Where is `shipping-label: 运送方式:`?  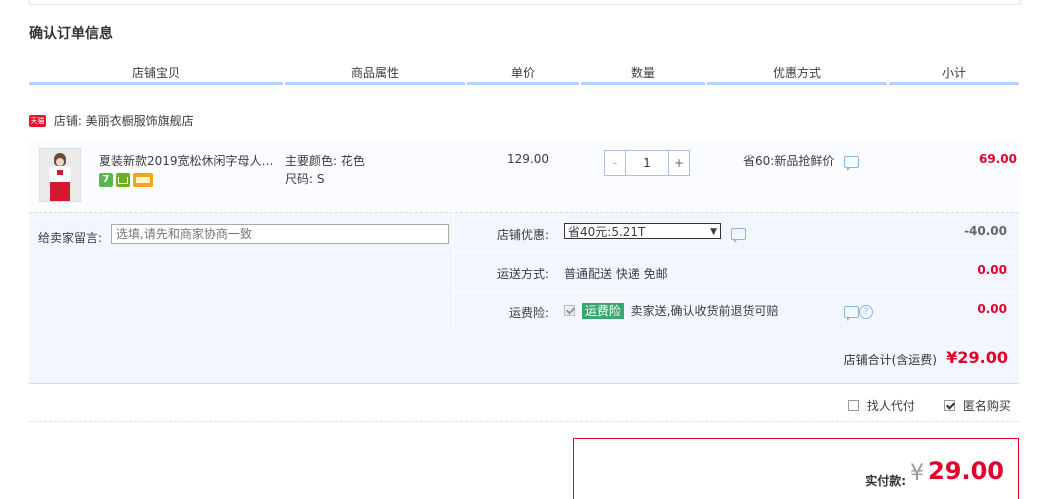 shipping-label: 运送方式: is located at coordinates (522, 274).